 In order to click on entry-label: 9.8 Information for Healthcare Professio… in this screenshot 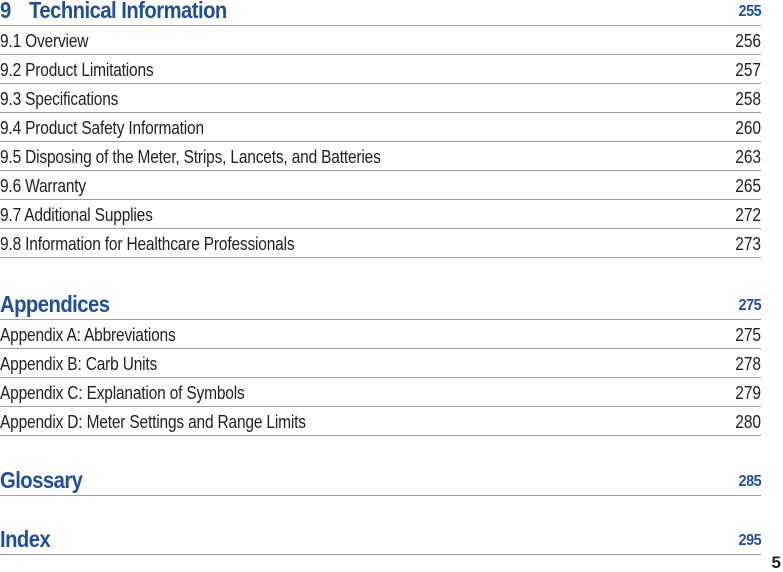, I will do `click(147, 243)`.